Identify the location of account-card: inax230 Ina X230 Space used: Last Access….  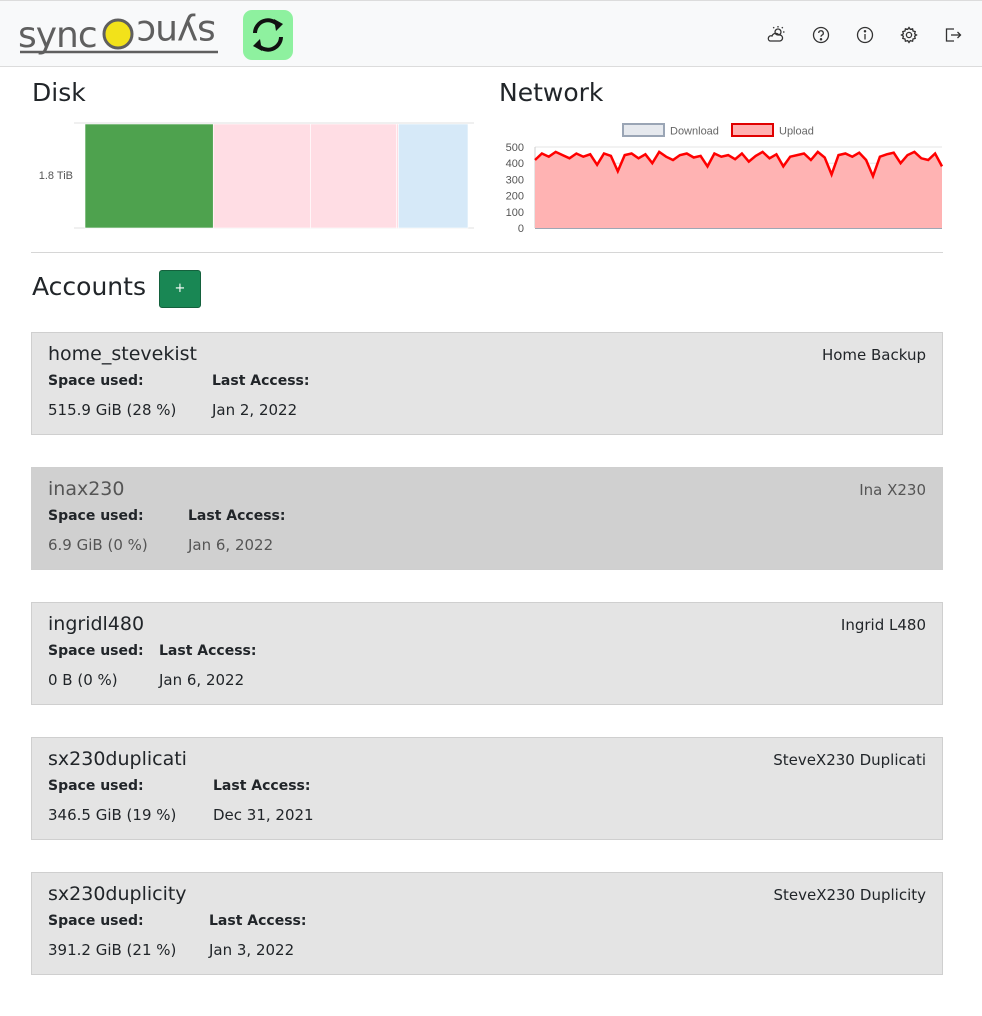
(487, 518).